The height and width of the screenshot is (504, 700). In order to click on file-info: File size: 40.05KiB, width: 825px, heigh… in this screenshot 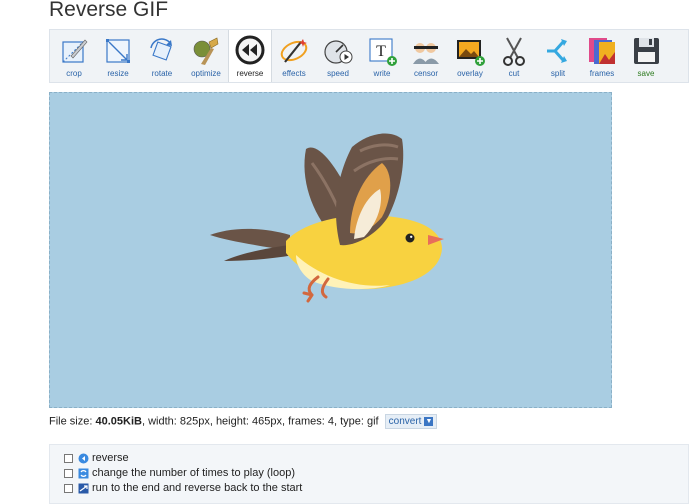, I will do `click(243, 421)`.